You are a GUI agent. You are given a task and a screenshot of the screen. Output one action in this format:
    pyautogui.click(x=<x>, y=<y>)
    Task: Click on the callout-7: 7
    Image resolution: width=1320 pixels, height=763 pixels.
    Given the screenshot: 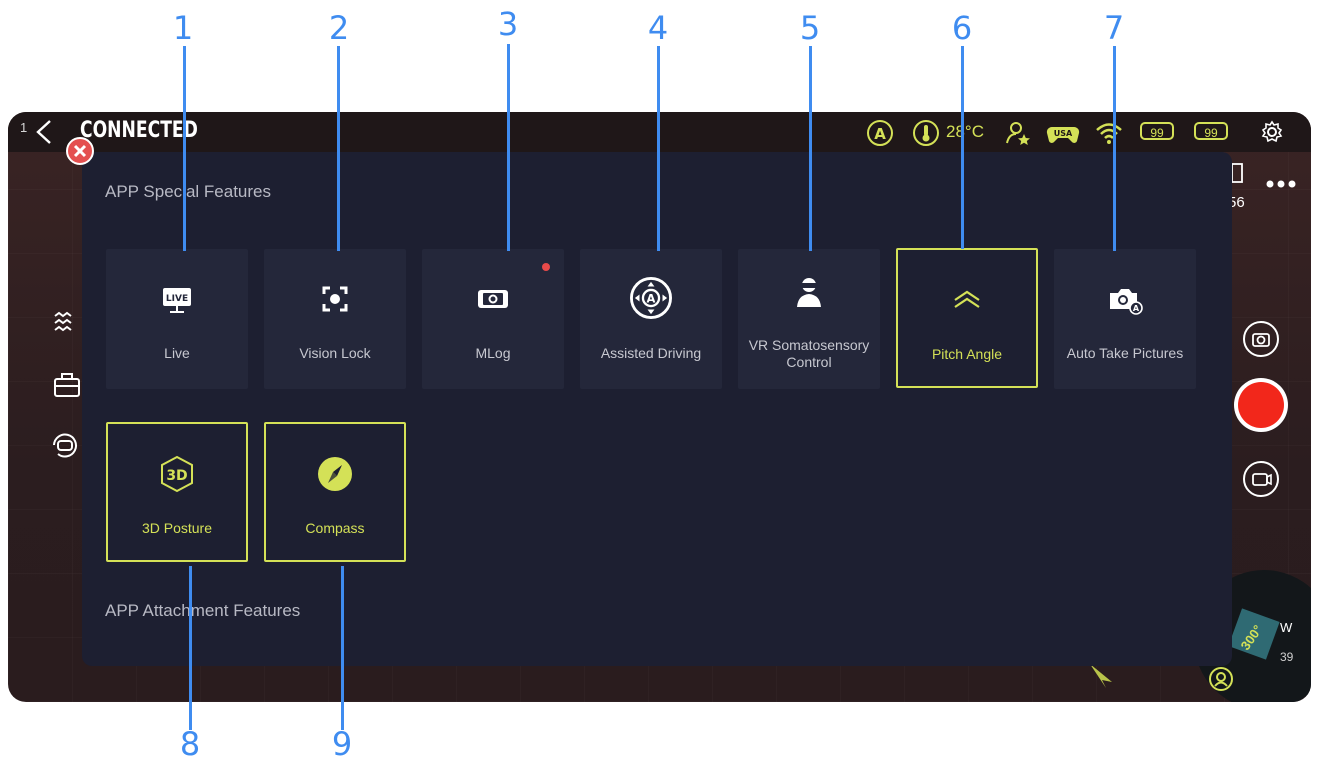 What is the action you would take?
    pyautogui.click(x=1114, y=28)
    